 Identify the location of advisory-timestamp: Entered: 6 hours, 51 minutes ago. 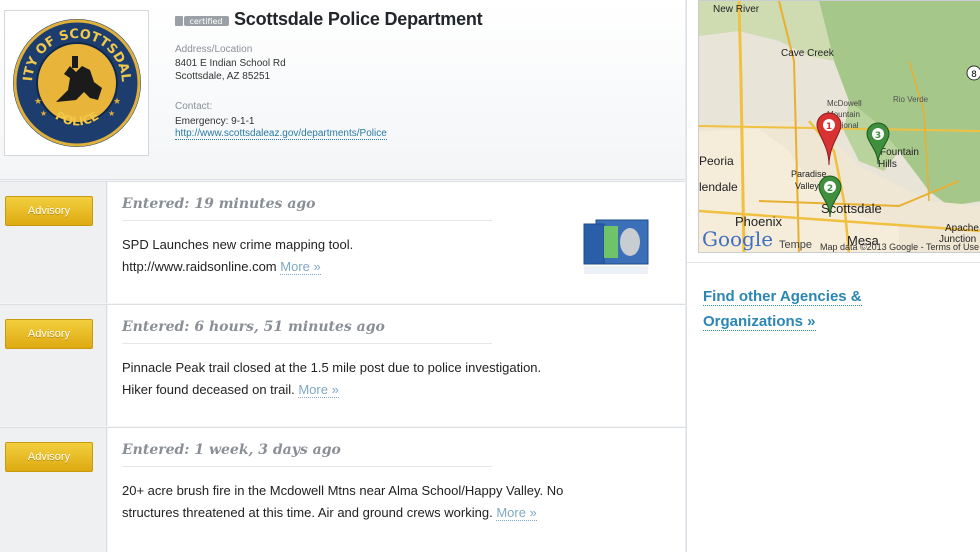
(253, 327).